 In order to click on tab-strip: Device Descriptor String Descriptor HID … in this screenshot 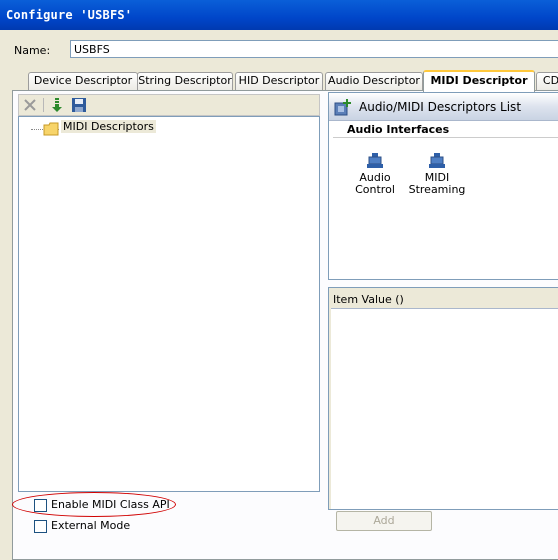, I will do `click(279, 81)`.